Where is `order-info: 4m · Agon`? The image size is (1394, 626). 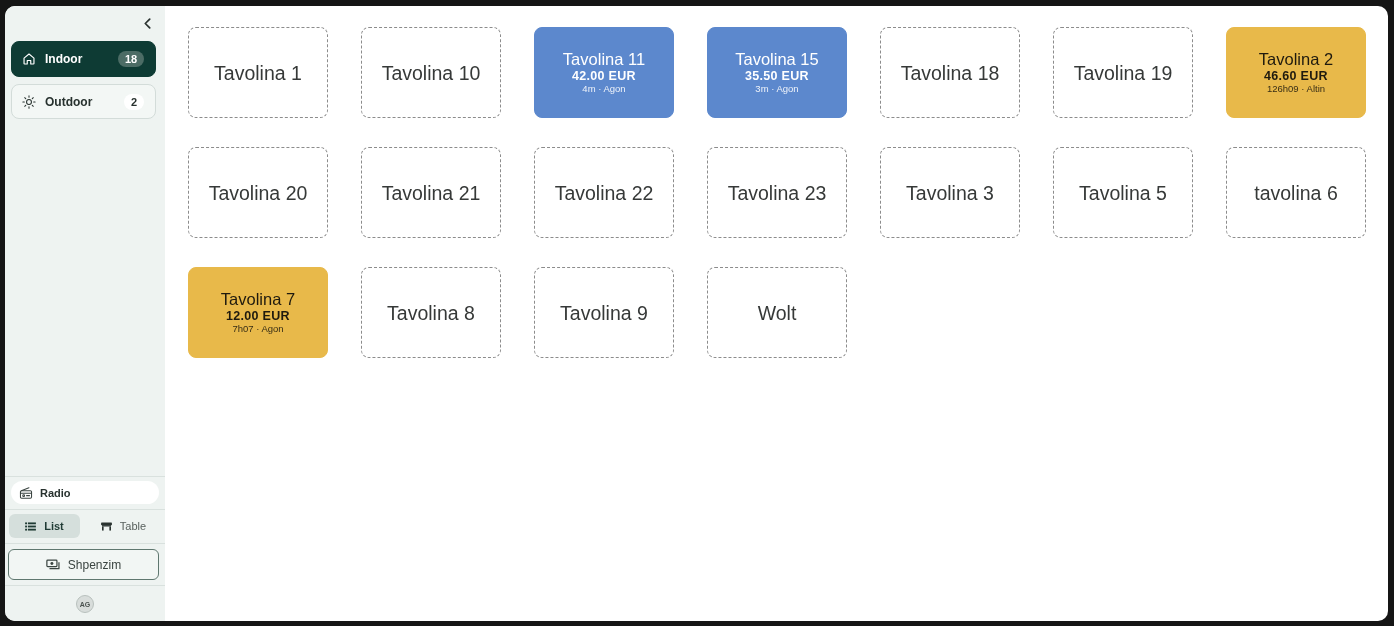 order-info: 4m · Agon is located at coordinates (604, 89).